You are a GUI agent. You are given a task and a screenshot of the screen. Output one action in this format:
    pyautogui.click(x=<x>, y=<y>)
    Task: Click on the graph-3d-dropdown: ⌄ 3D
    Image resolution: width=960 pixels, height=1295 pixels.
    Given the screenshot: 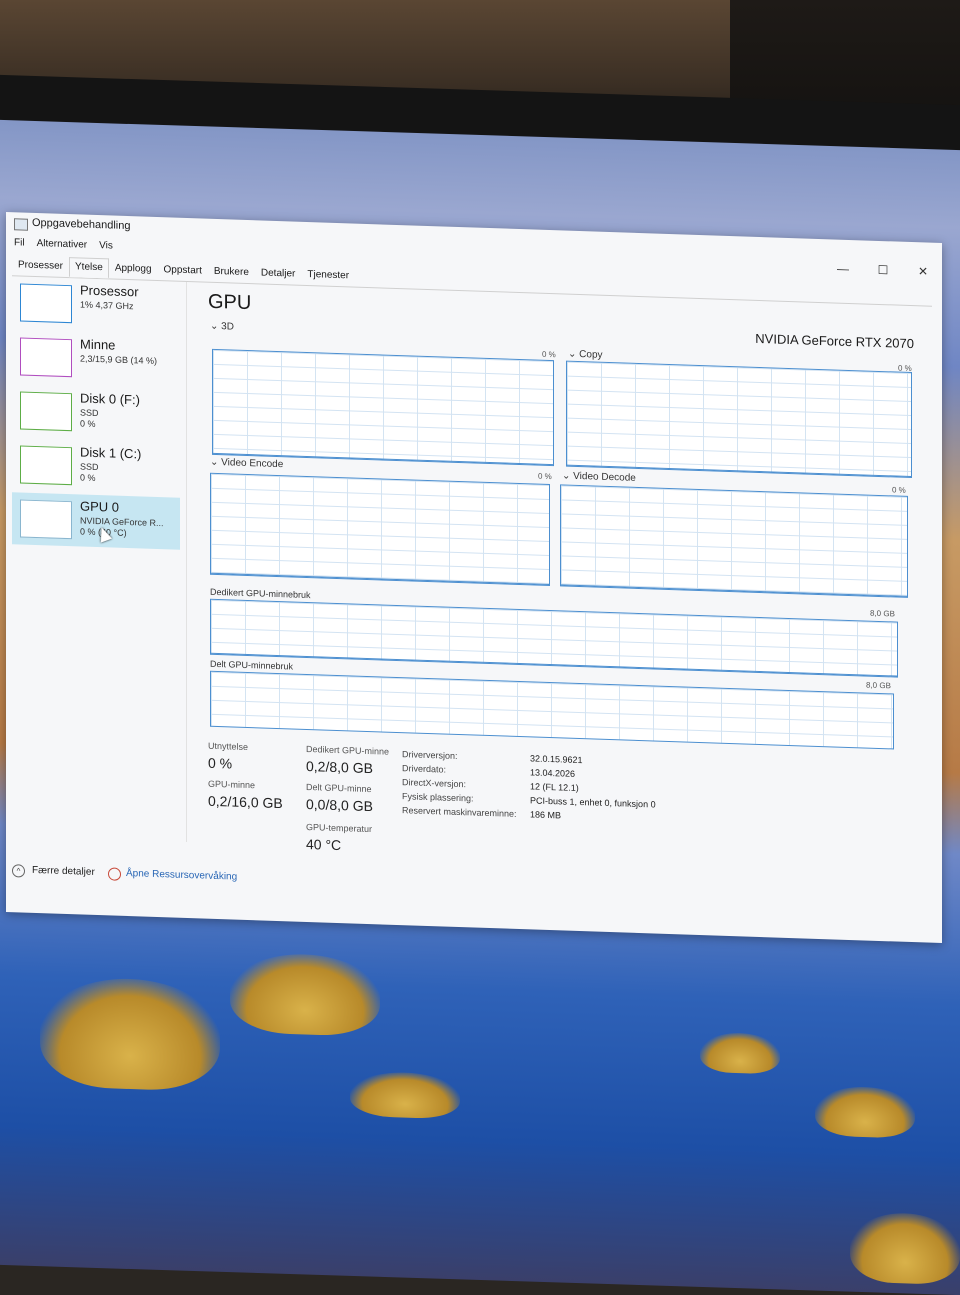 What is the action you would take?
    pyautogui.click(x=222, y=327)
    